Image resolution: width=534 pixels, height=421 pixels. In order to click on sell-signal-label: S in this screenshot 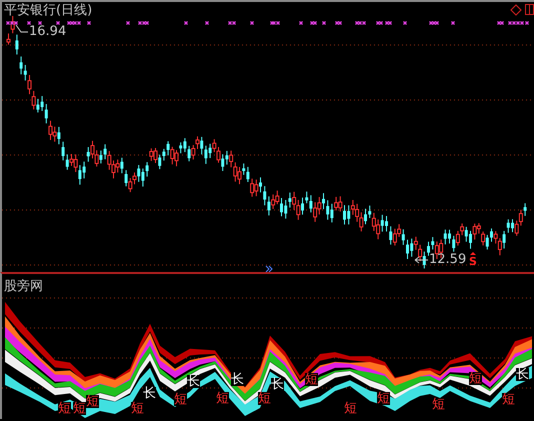, I will do `click(473, 261)`.